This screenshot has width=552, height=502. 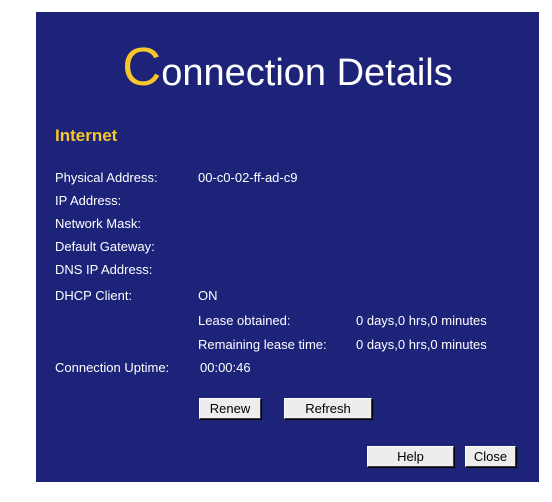 I want to click on connection-uptime-label: Connection Uptime:, so click(x=112, y=367).